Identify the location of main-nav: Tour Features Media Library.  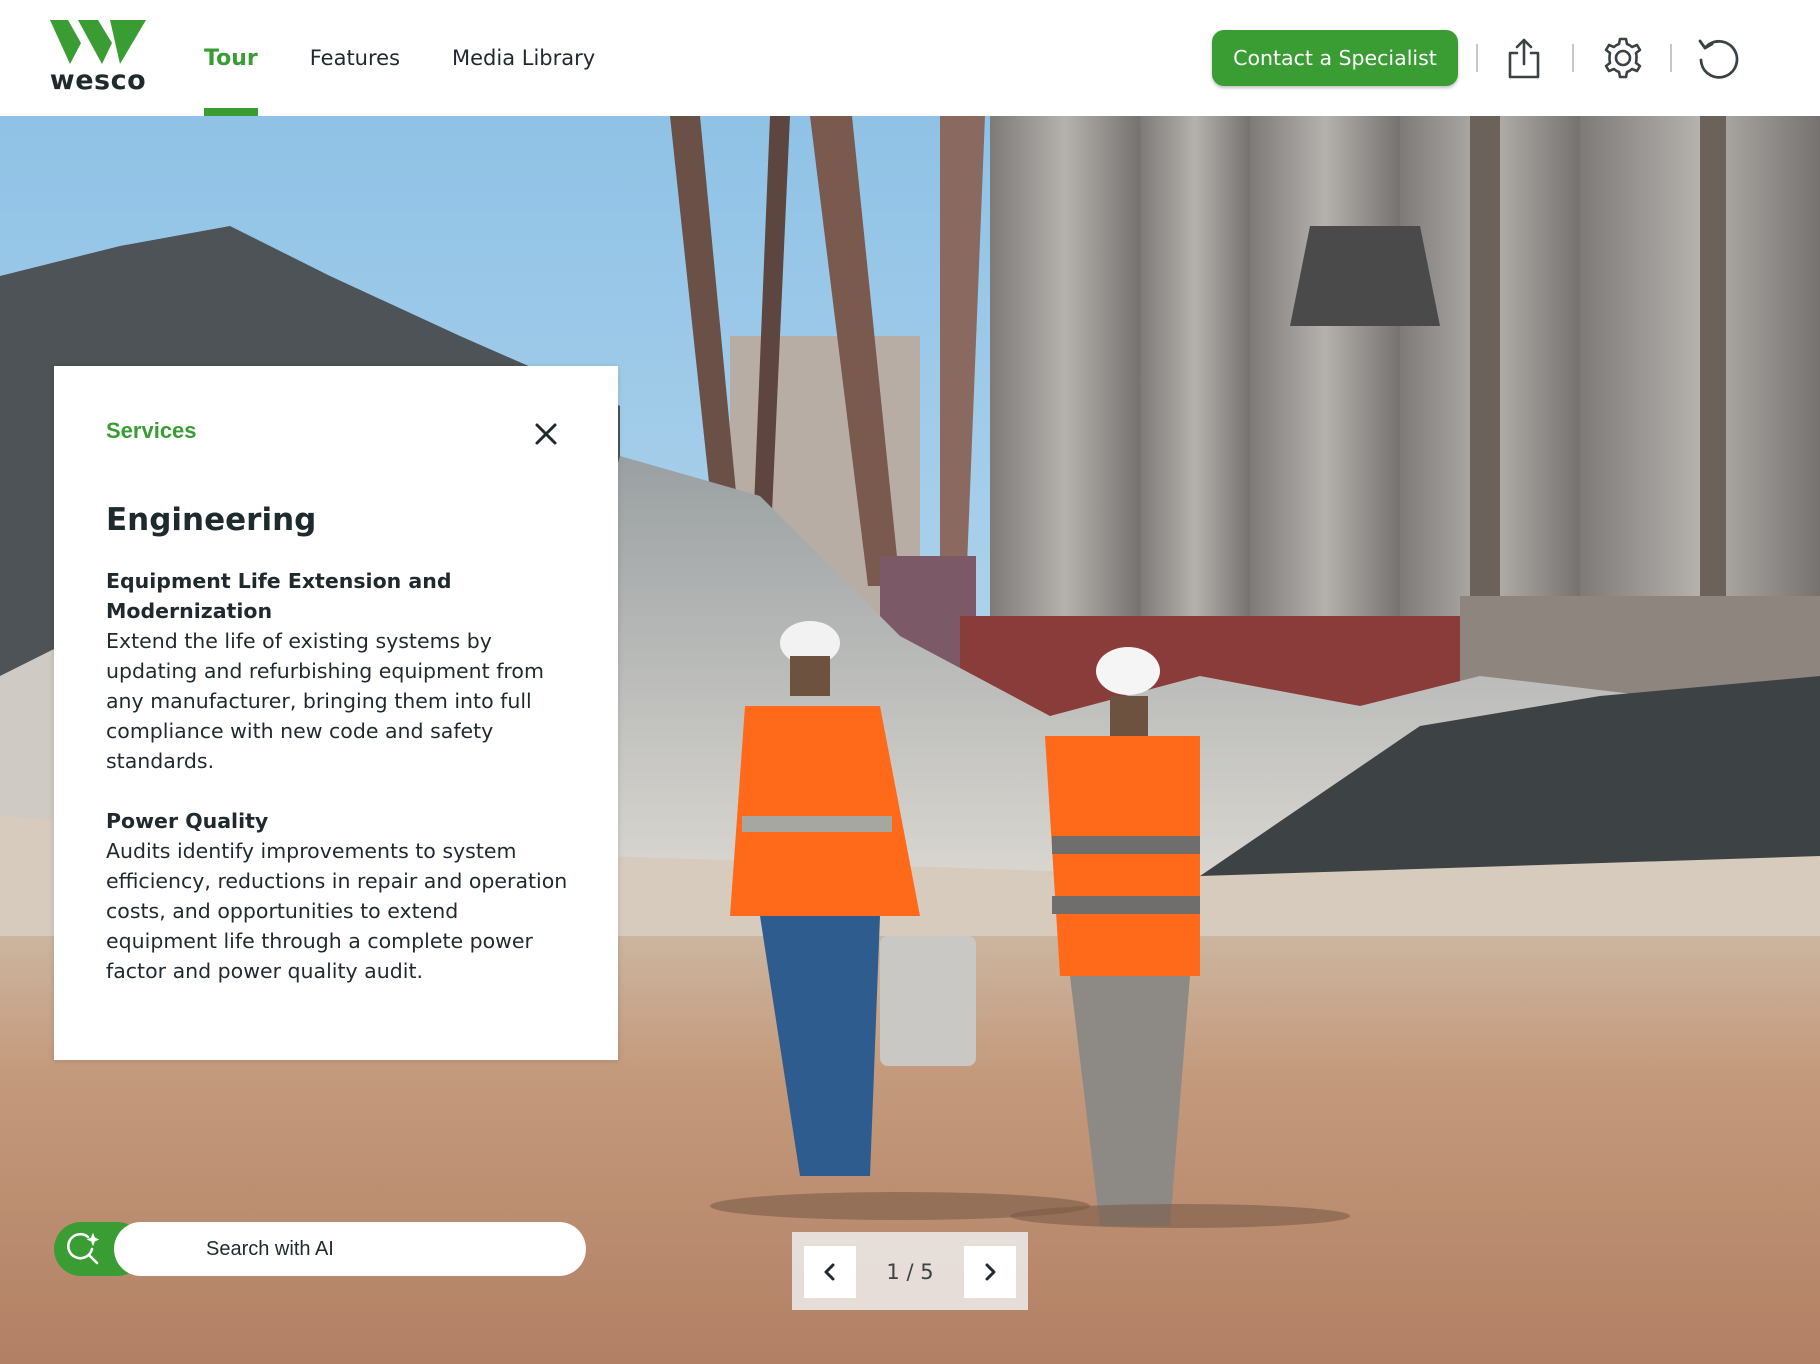
(425, 58).